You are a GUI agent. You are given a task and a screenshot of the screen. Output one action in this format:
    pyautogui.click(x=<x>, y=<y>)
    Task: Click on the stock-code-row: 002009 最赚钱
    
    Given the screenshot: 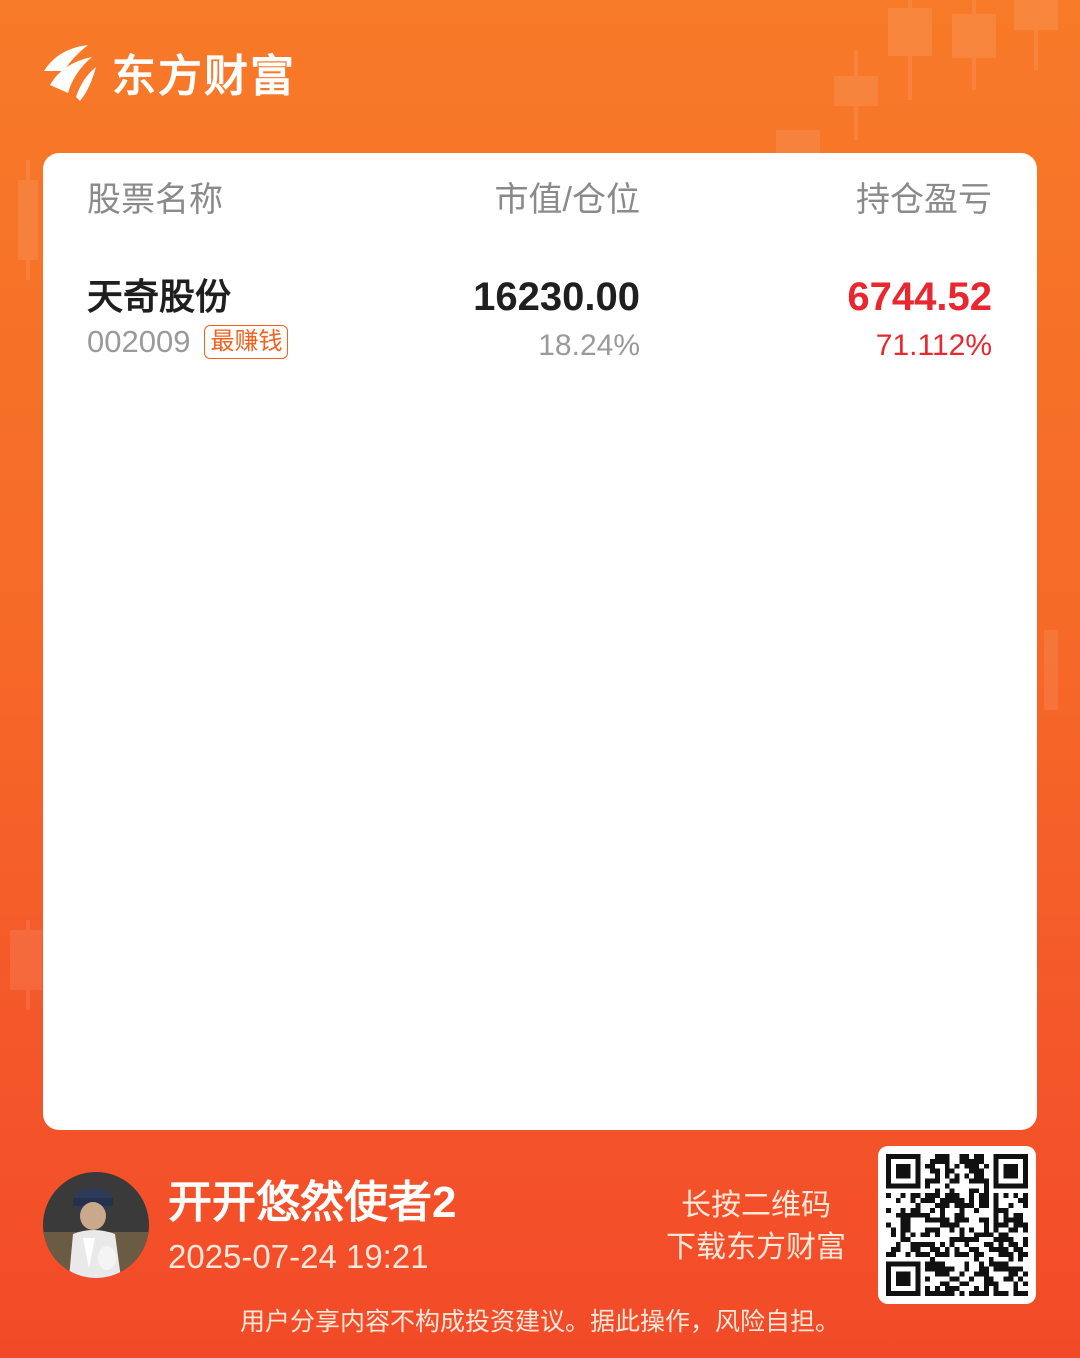 What is the action you would take?
    pyautogui.click(x=188, y=342)
    